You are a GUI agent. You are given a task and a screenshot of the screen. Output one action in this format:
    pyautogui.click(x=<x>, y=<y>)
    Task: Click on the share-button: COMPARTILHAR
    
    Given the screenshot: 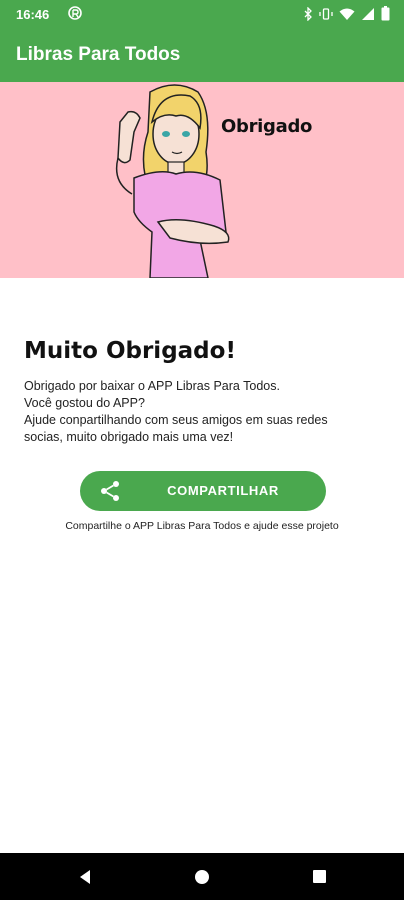 What is the action you would take?
    pyautogui.click(x=203, y=491)
    